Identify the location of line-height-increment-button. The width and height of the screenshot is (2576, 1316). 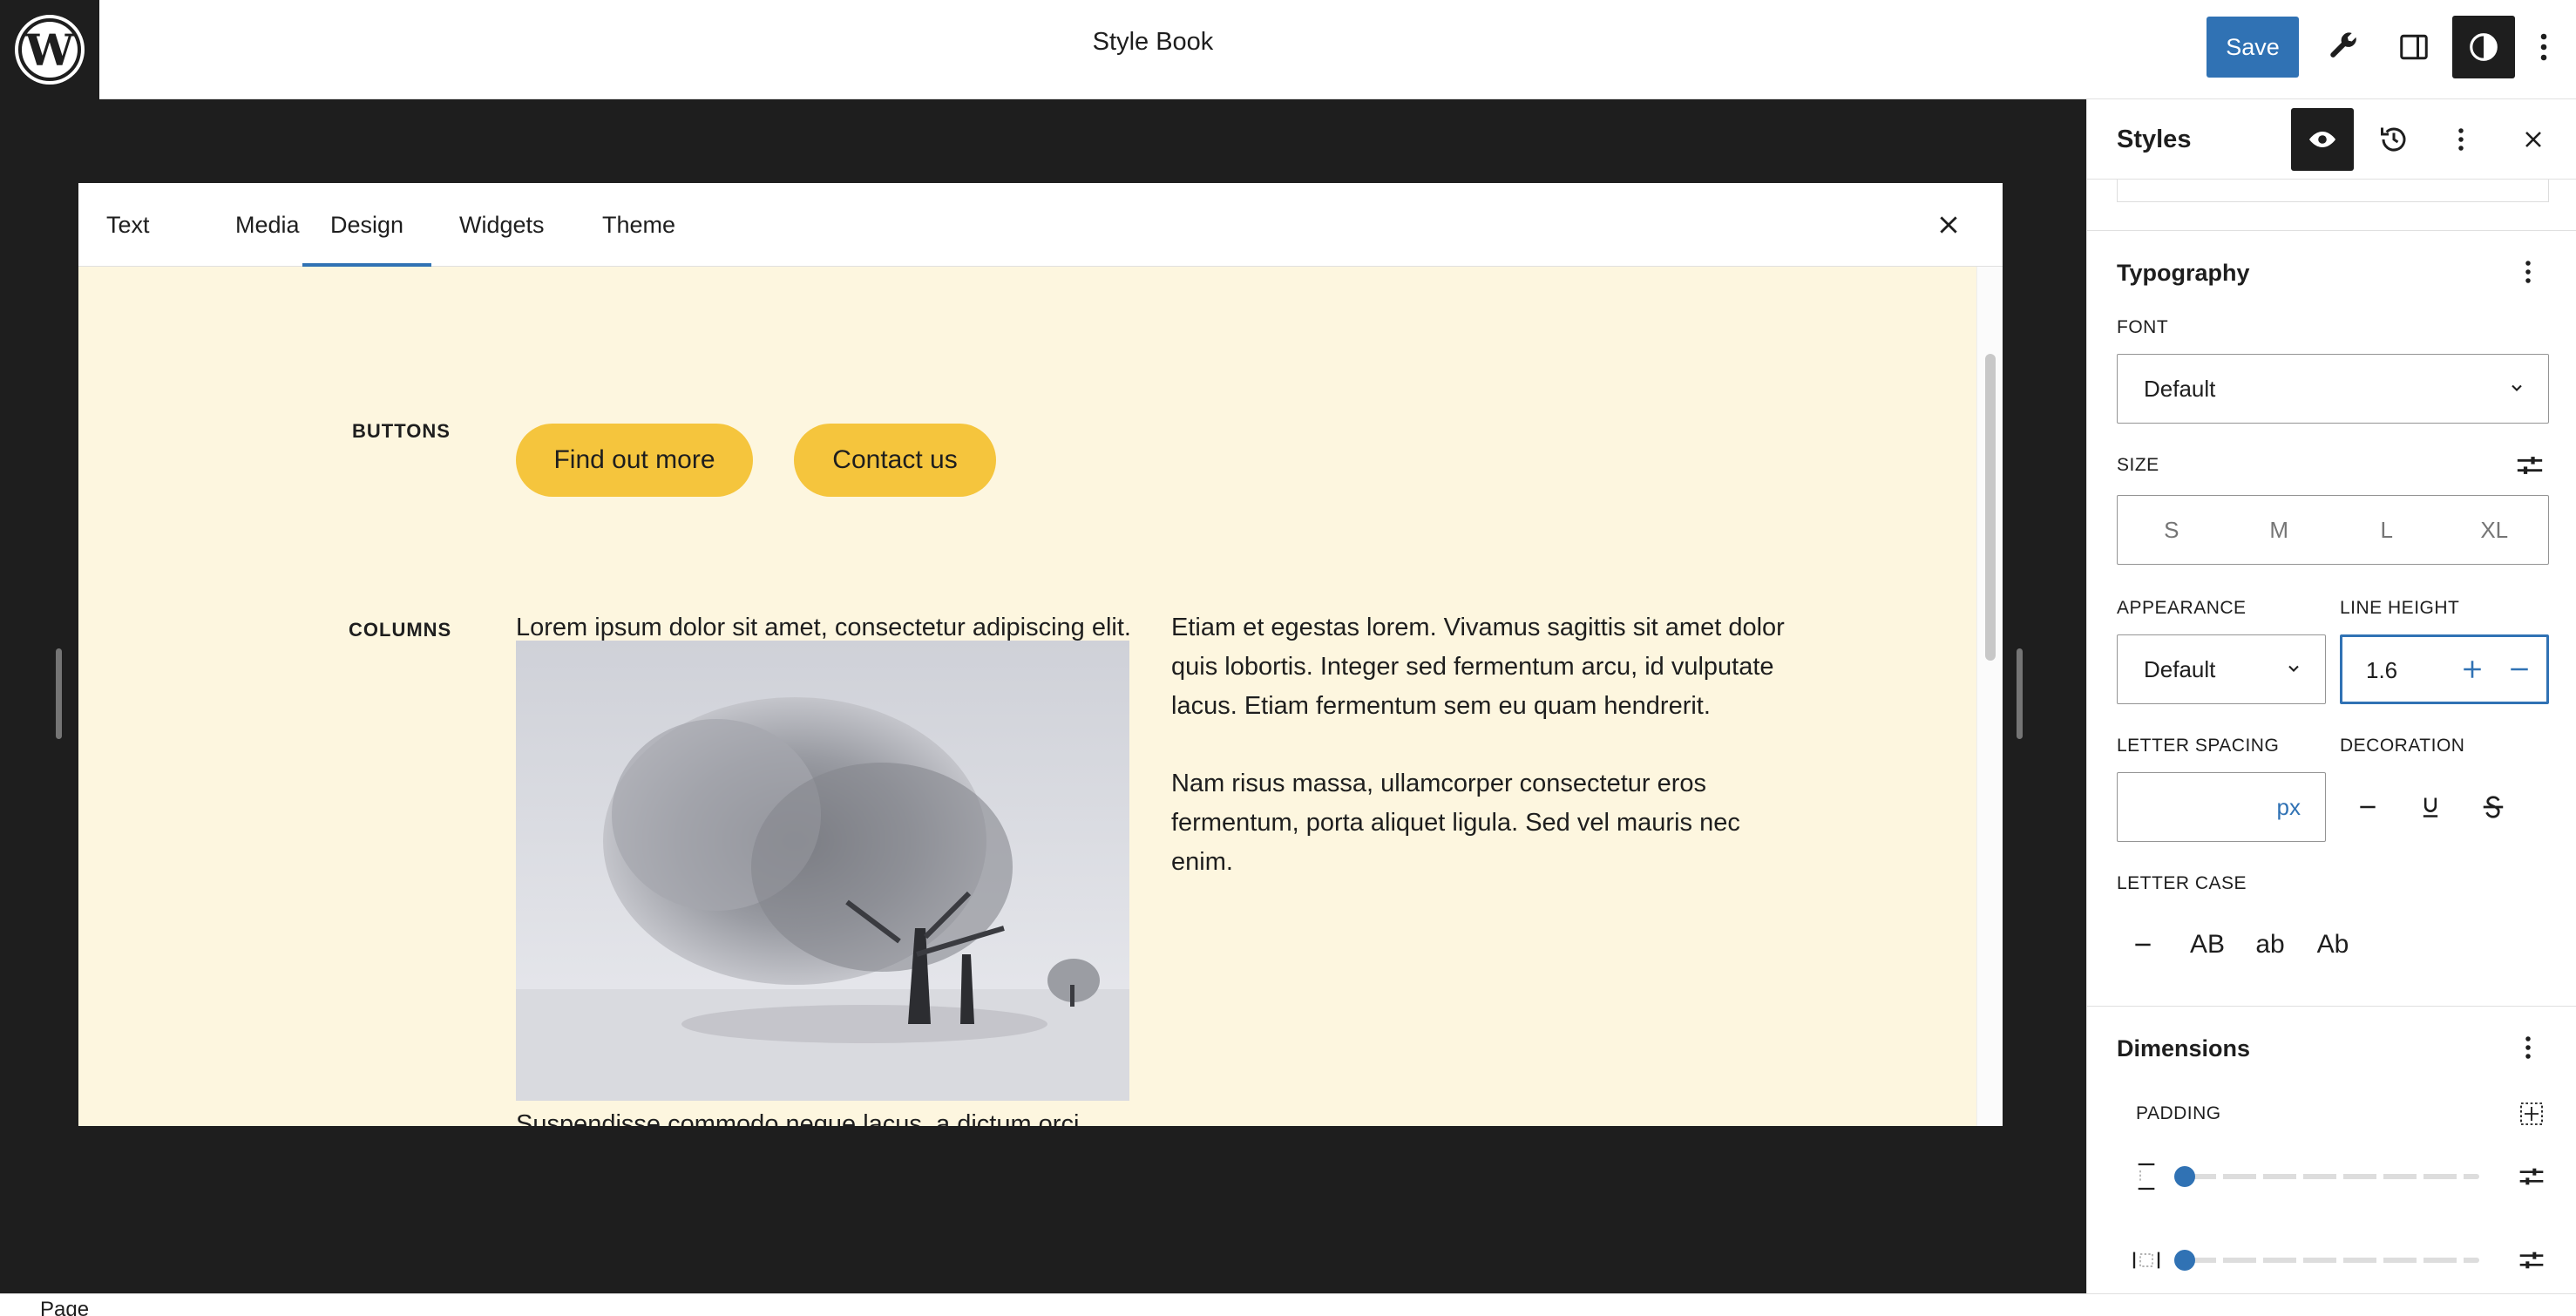
(2473, 670).